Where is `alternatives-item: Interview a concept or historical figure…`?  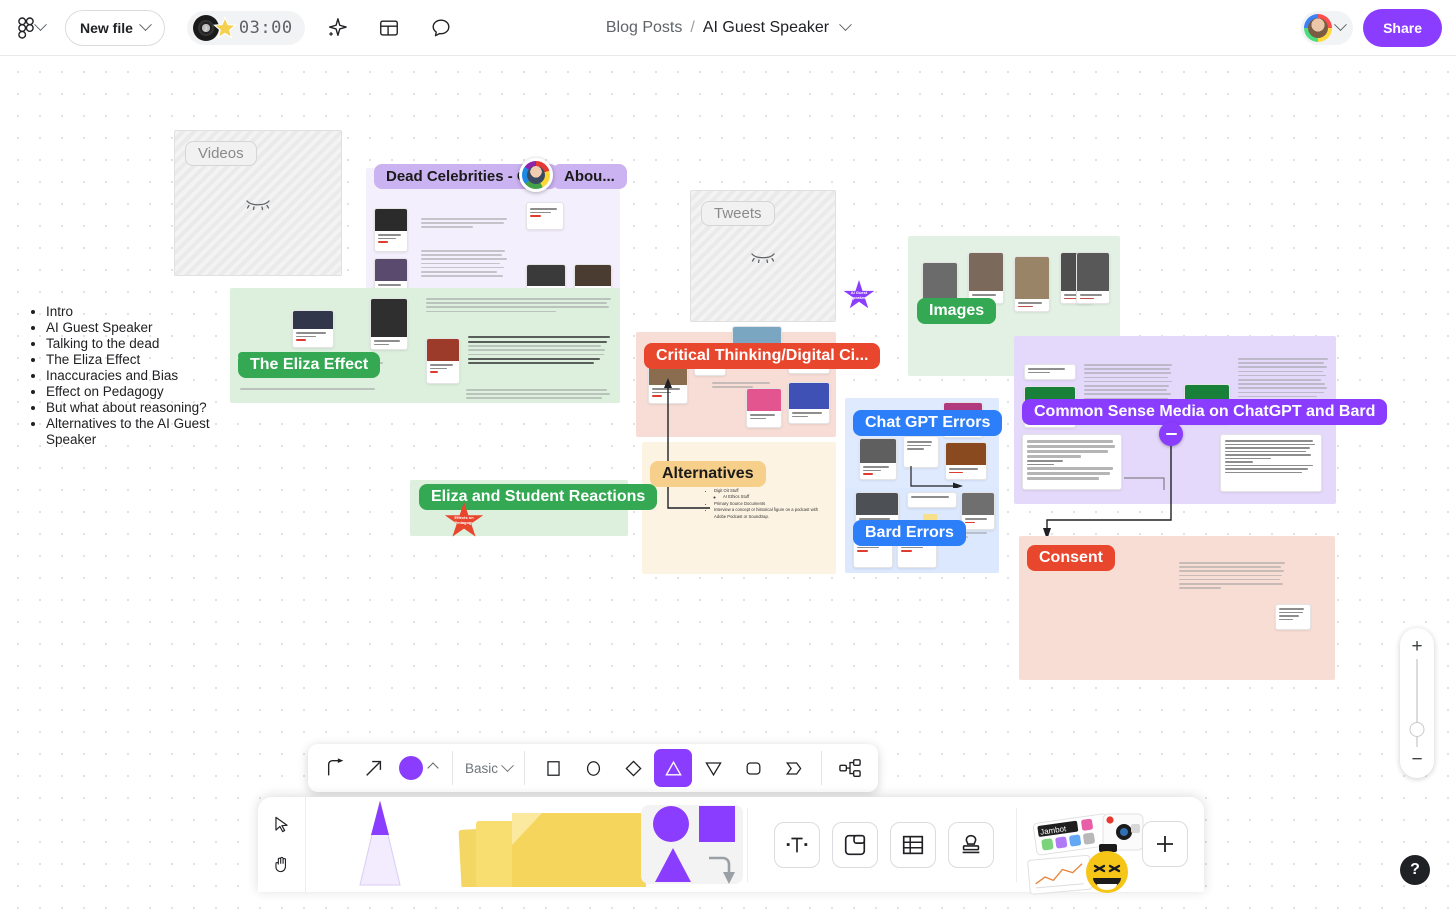 alternatives-item: Interview a concept or historical figure… is located at coordinates (769, 513).